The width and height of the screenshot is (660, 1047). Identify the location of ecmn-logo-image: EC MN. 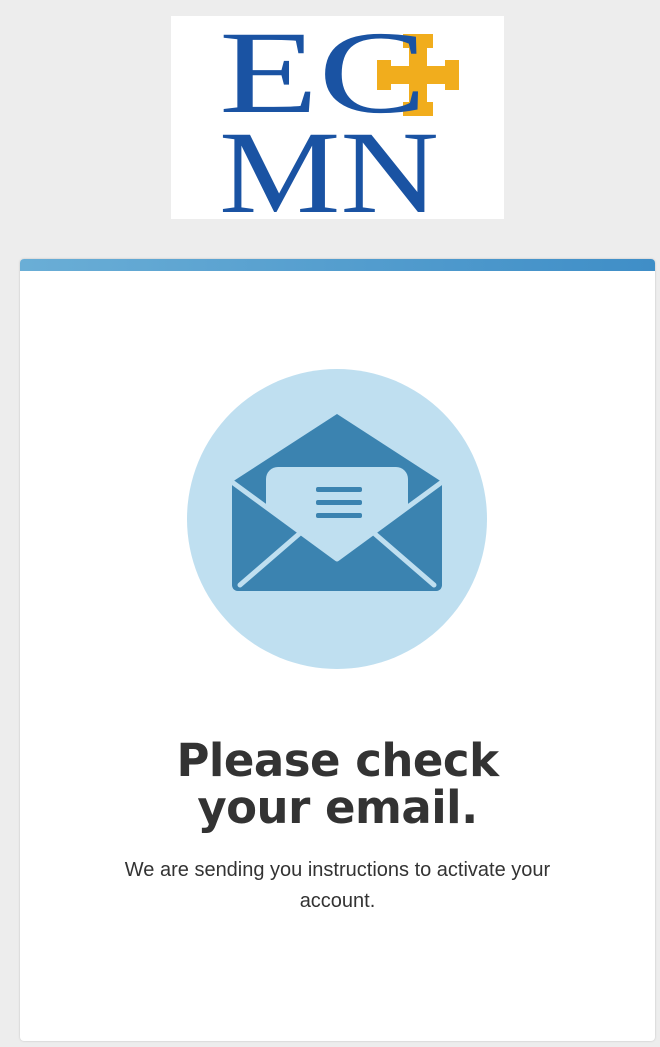
(339, 117).